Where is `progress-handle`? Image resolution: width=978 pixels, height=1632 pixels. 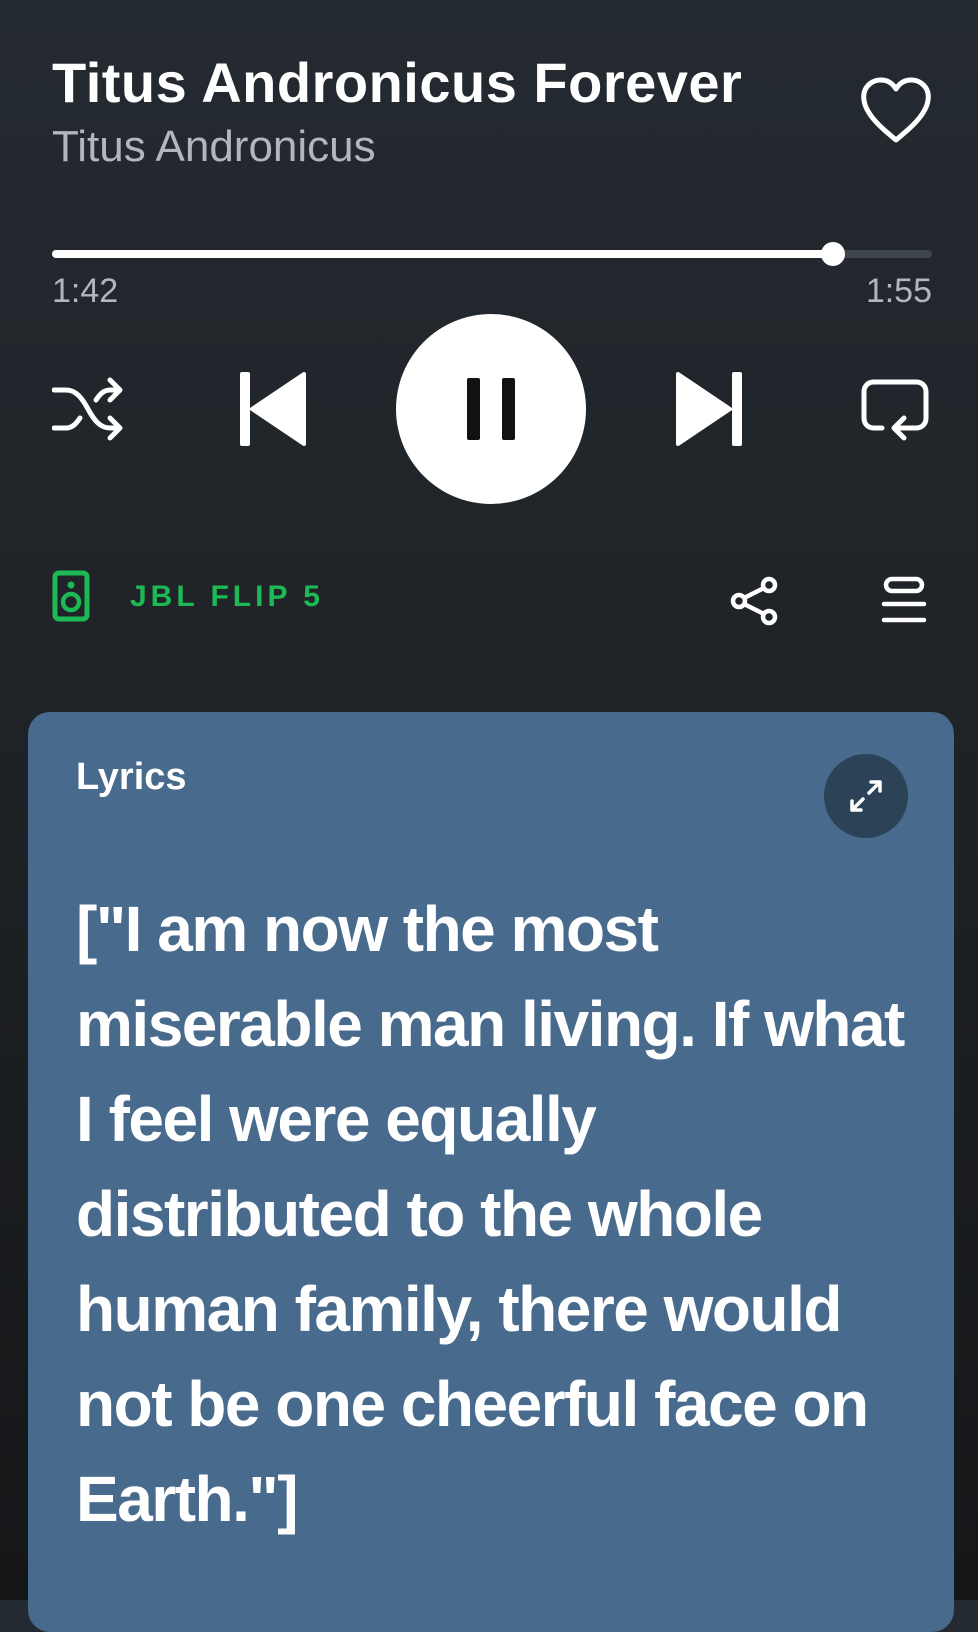 progress-handle is located at coordinates (832, 254).